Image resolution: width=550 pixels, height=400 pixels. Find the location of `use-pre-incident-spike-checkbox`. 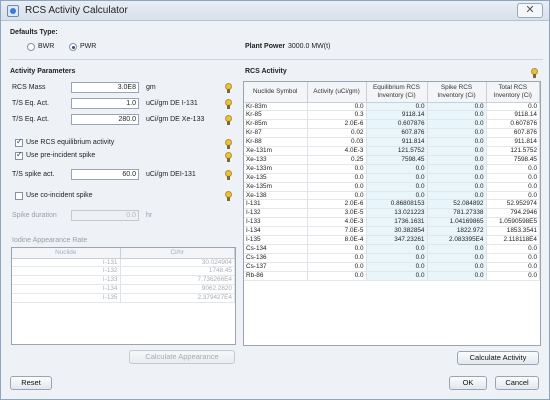

use-pre-incident-spike-checkbox is located at coordinates (19, 155).